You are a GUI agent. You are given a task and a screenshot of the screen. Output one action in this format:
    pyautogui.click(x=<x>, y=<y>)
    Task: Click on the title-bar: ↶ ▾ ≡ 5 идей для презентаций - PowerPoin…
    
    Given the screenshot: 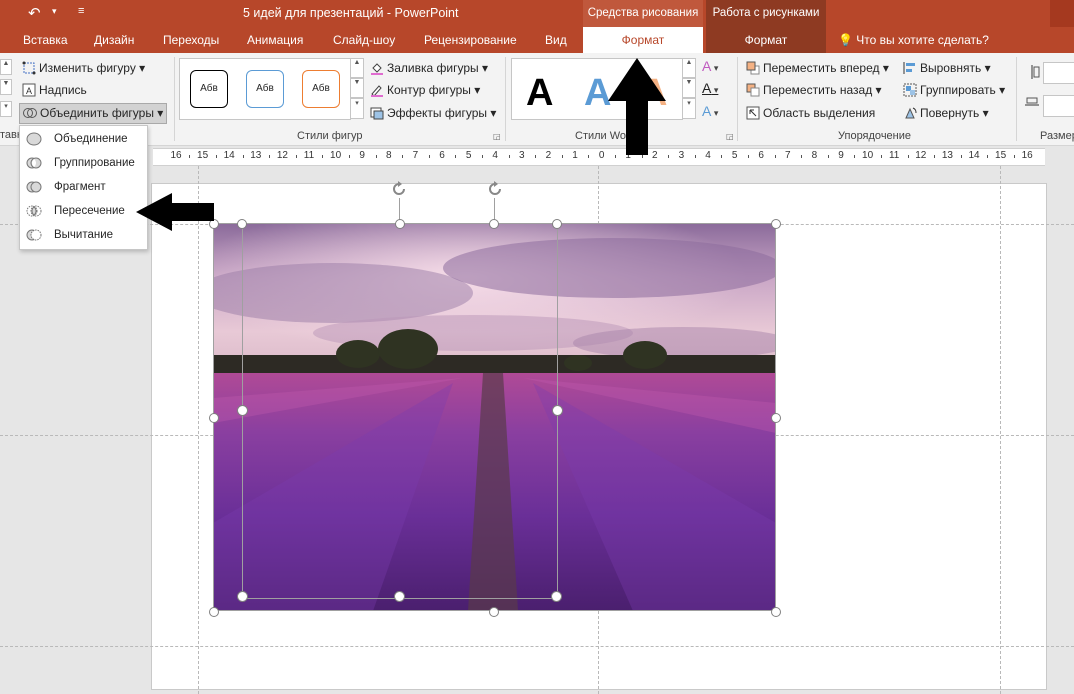 What is the action you would take?
    pyautogui.click(x=537, y=13)
    